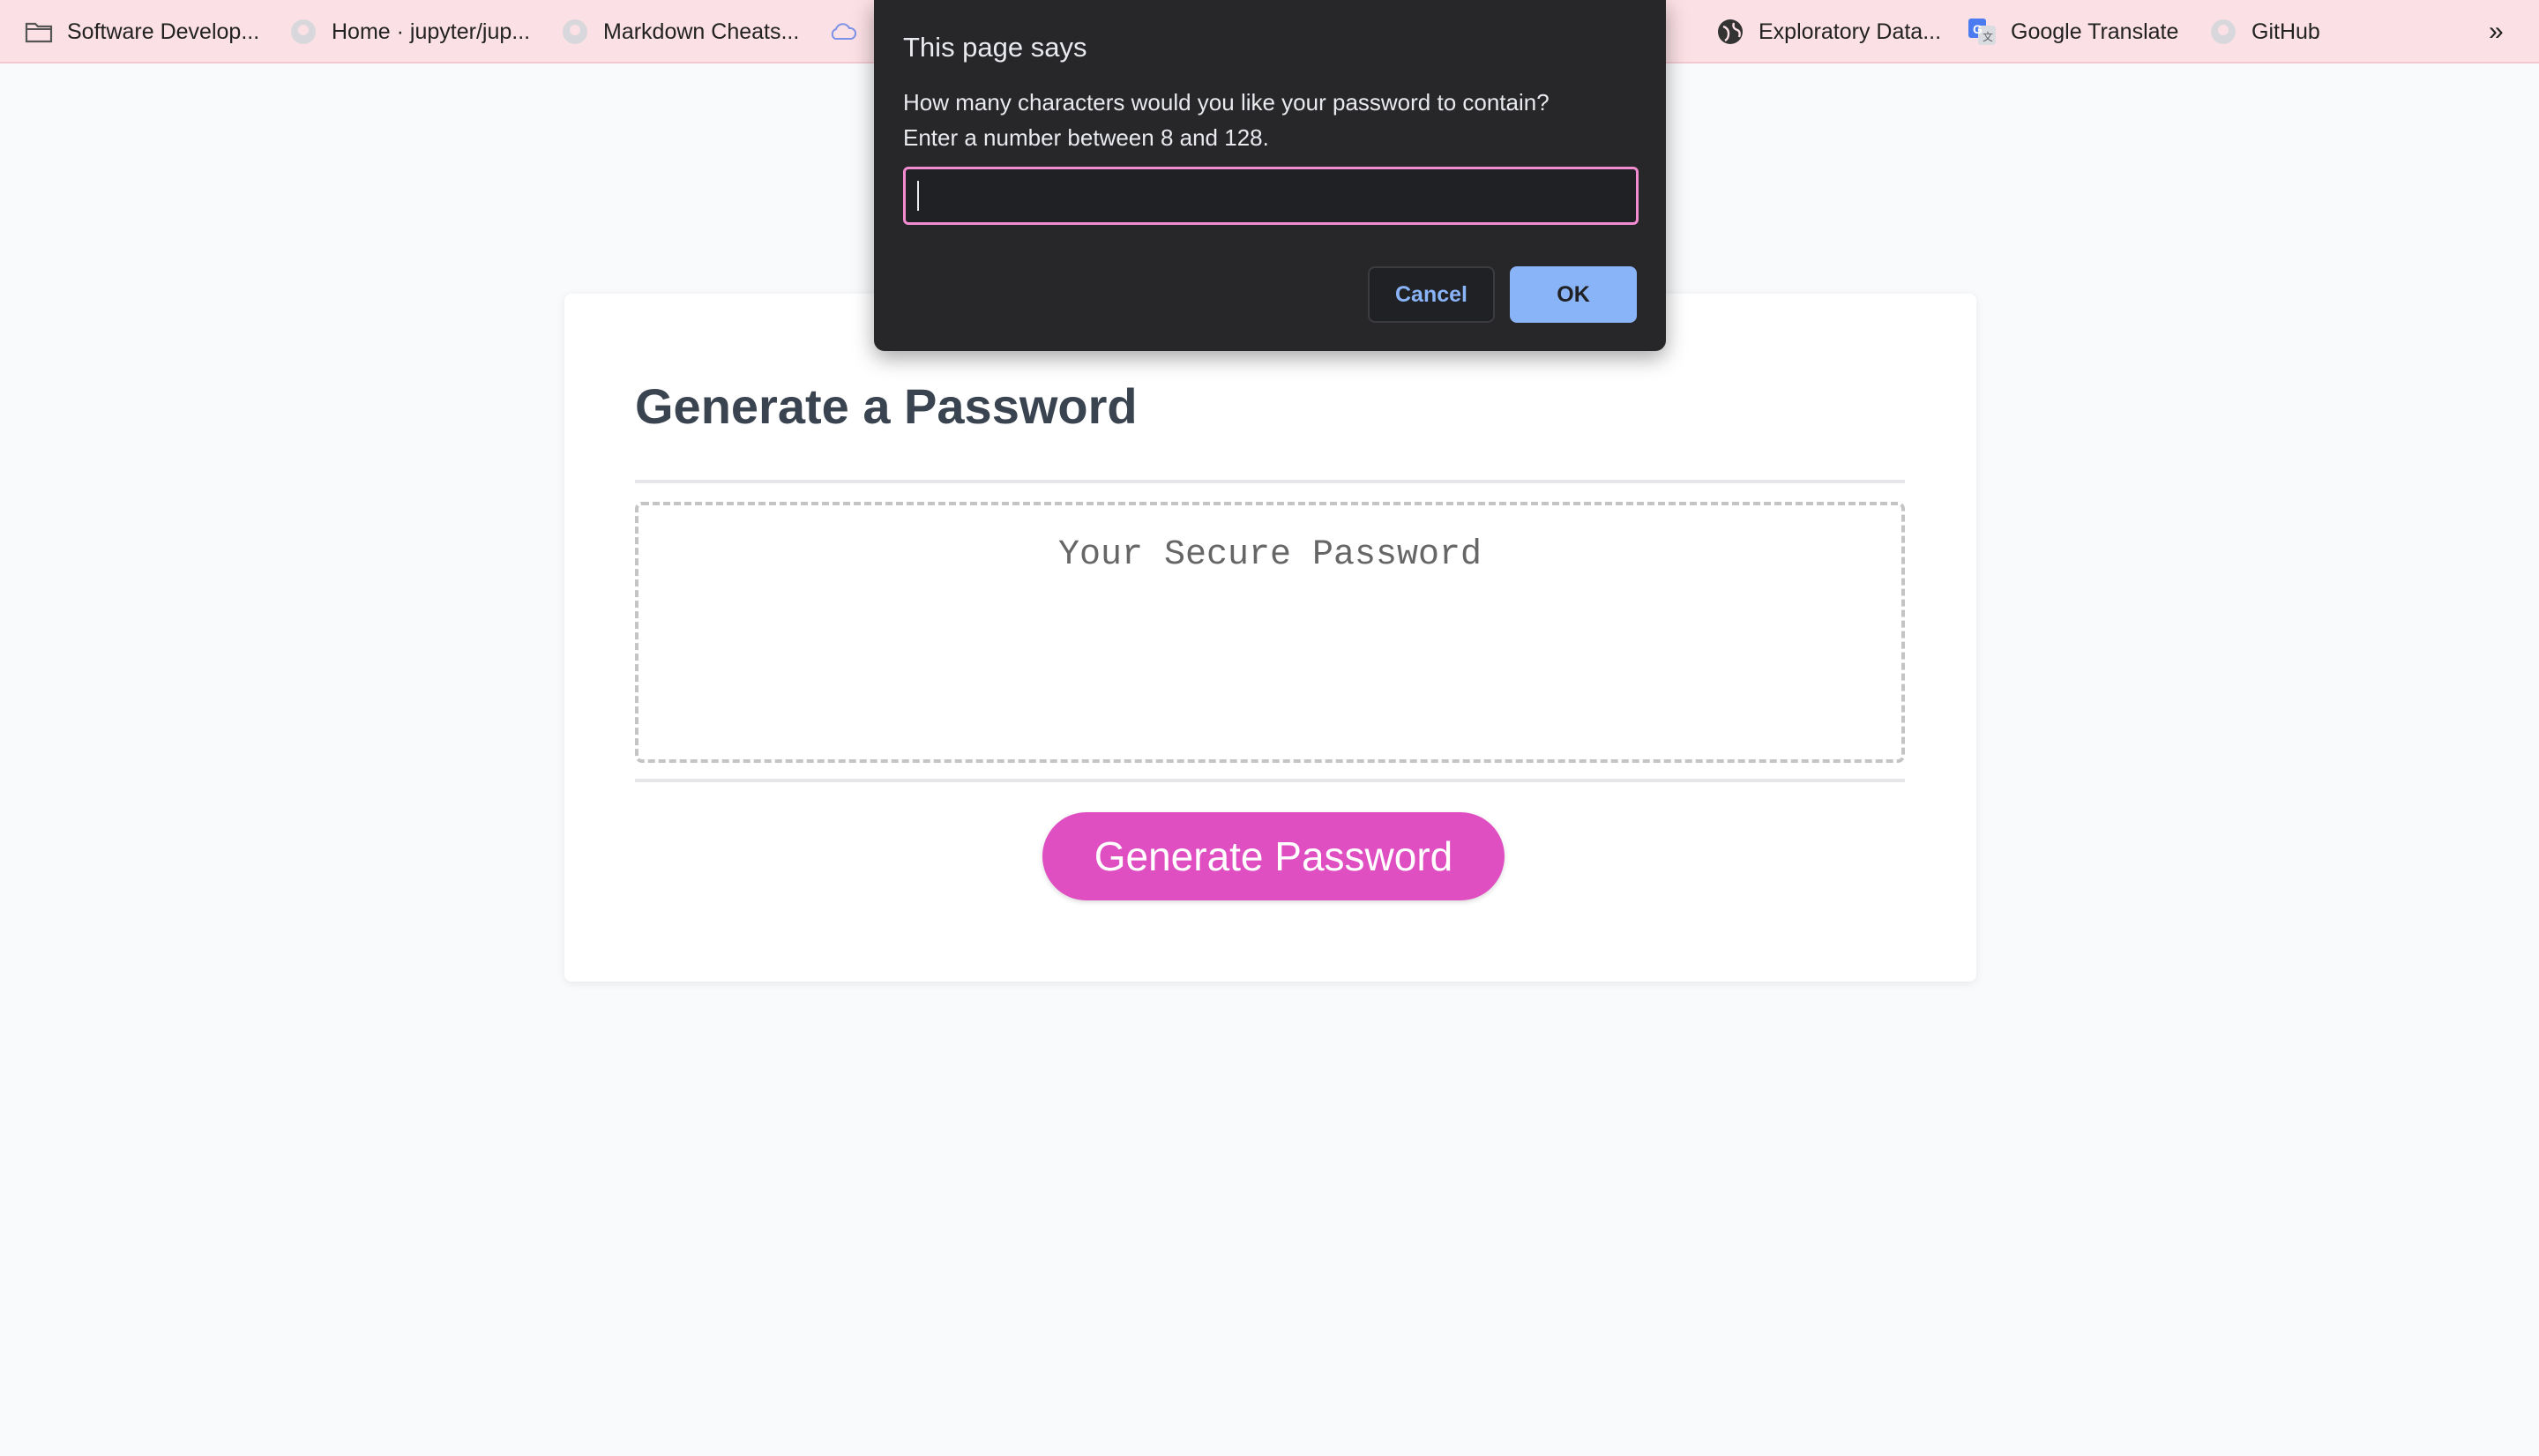 Image resolution: width=2539 pixels, height=1456 pixels. I want to click on bookmark-google-translate: G文 Google Translate, so click(2073, 31).